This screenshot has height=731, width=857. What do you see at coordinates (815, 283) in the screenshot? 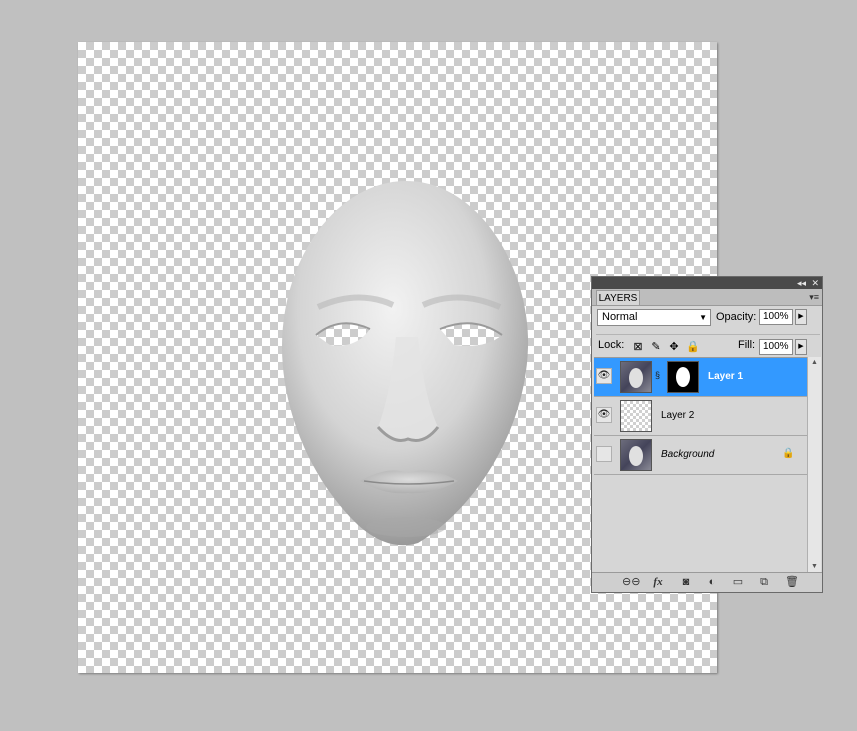
I see `close-panel-icon: ✕` at bounding box center [815, 283].